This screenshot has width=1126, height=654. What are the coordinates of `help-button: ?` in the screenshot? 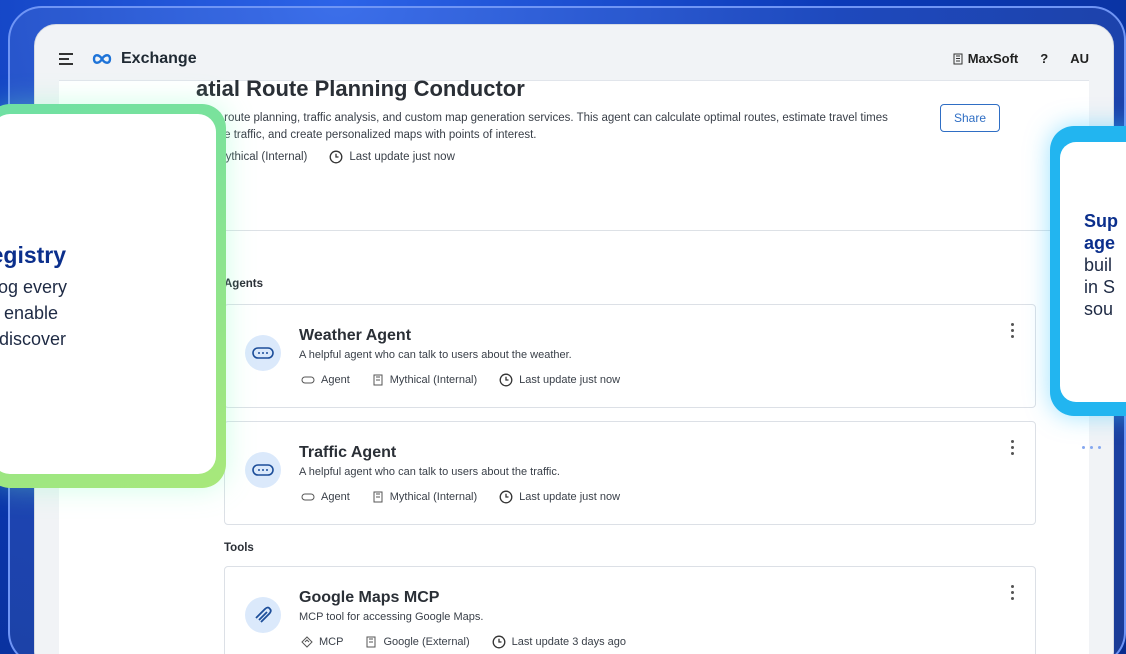 It's located at (1044, 58).